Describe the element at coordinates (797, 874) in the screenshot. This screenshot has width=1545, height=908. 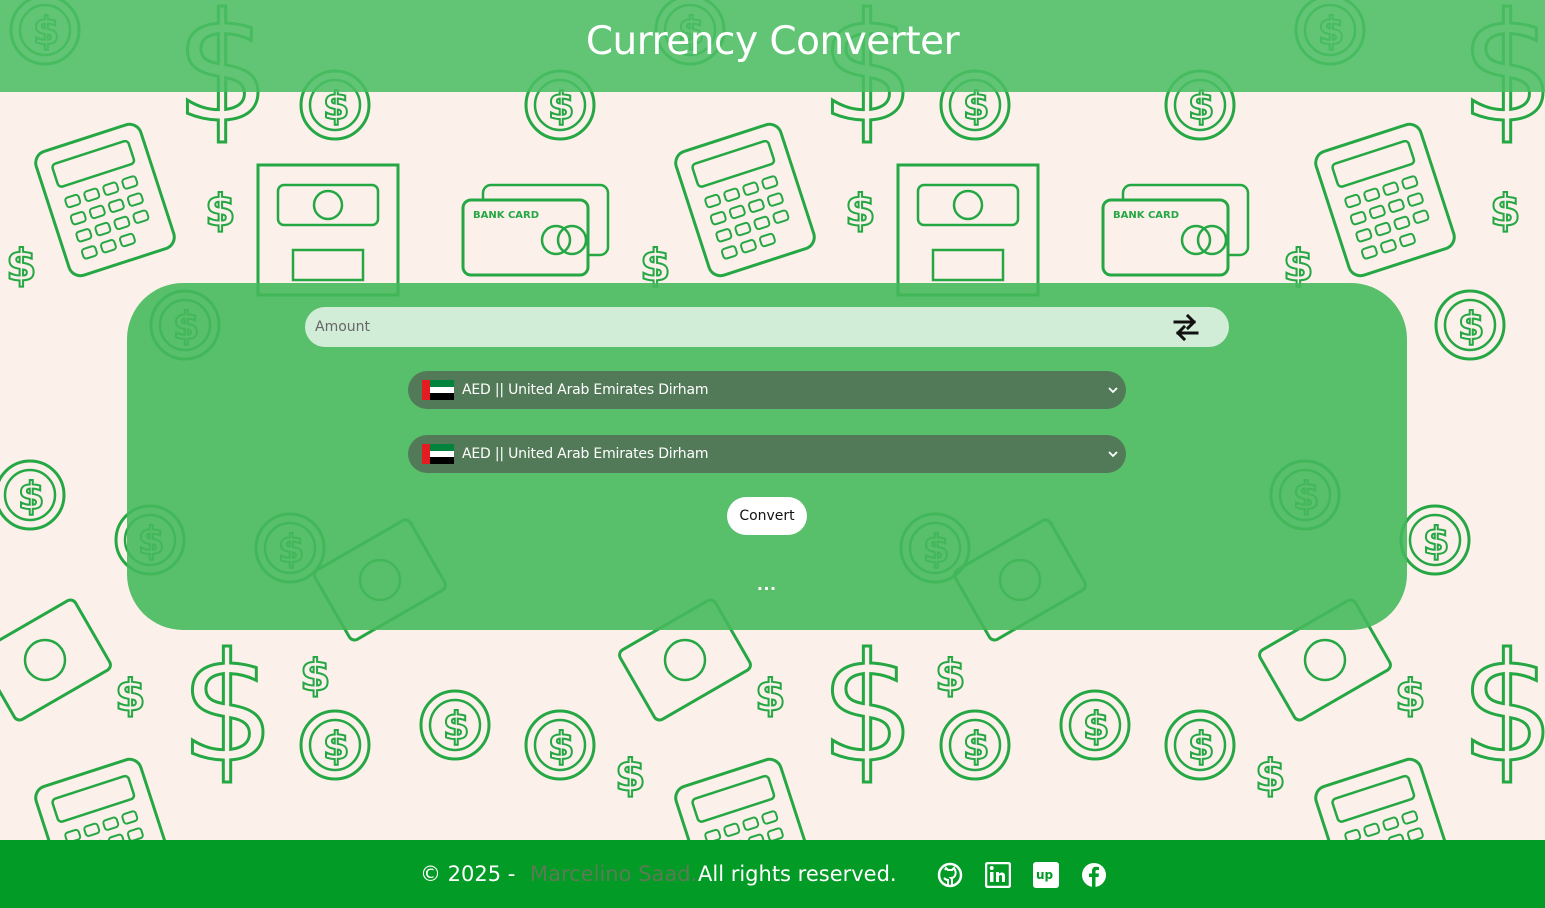
I see `rights-text: All rights reserved.` at that location.